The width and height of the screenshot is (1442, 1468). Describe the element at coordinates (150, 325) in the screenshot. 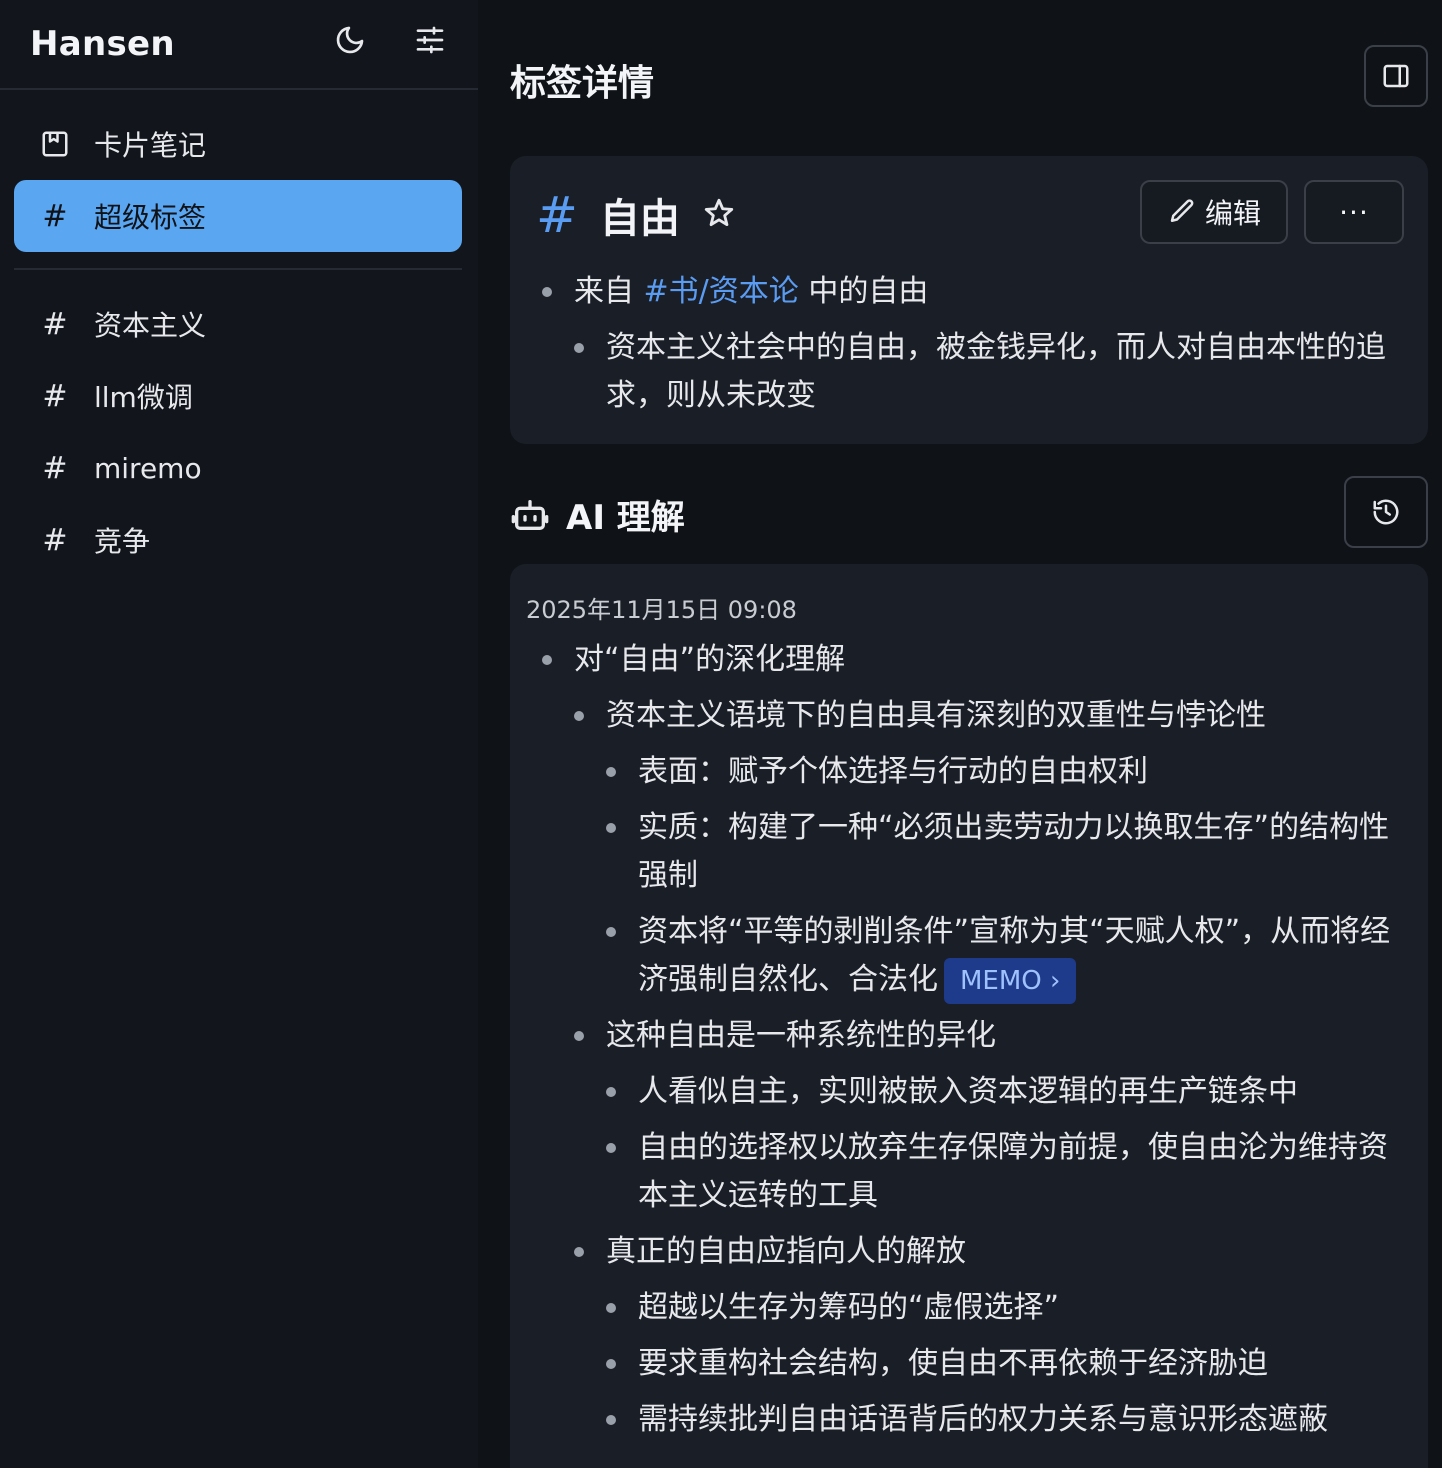

I see `sidebar-item-label: 资本主义` at that location.